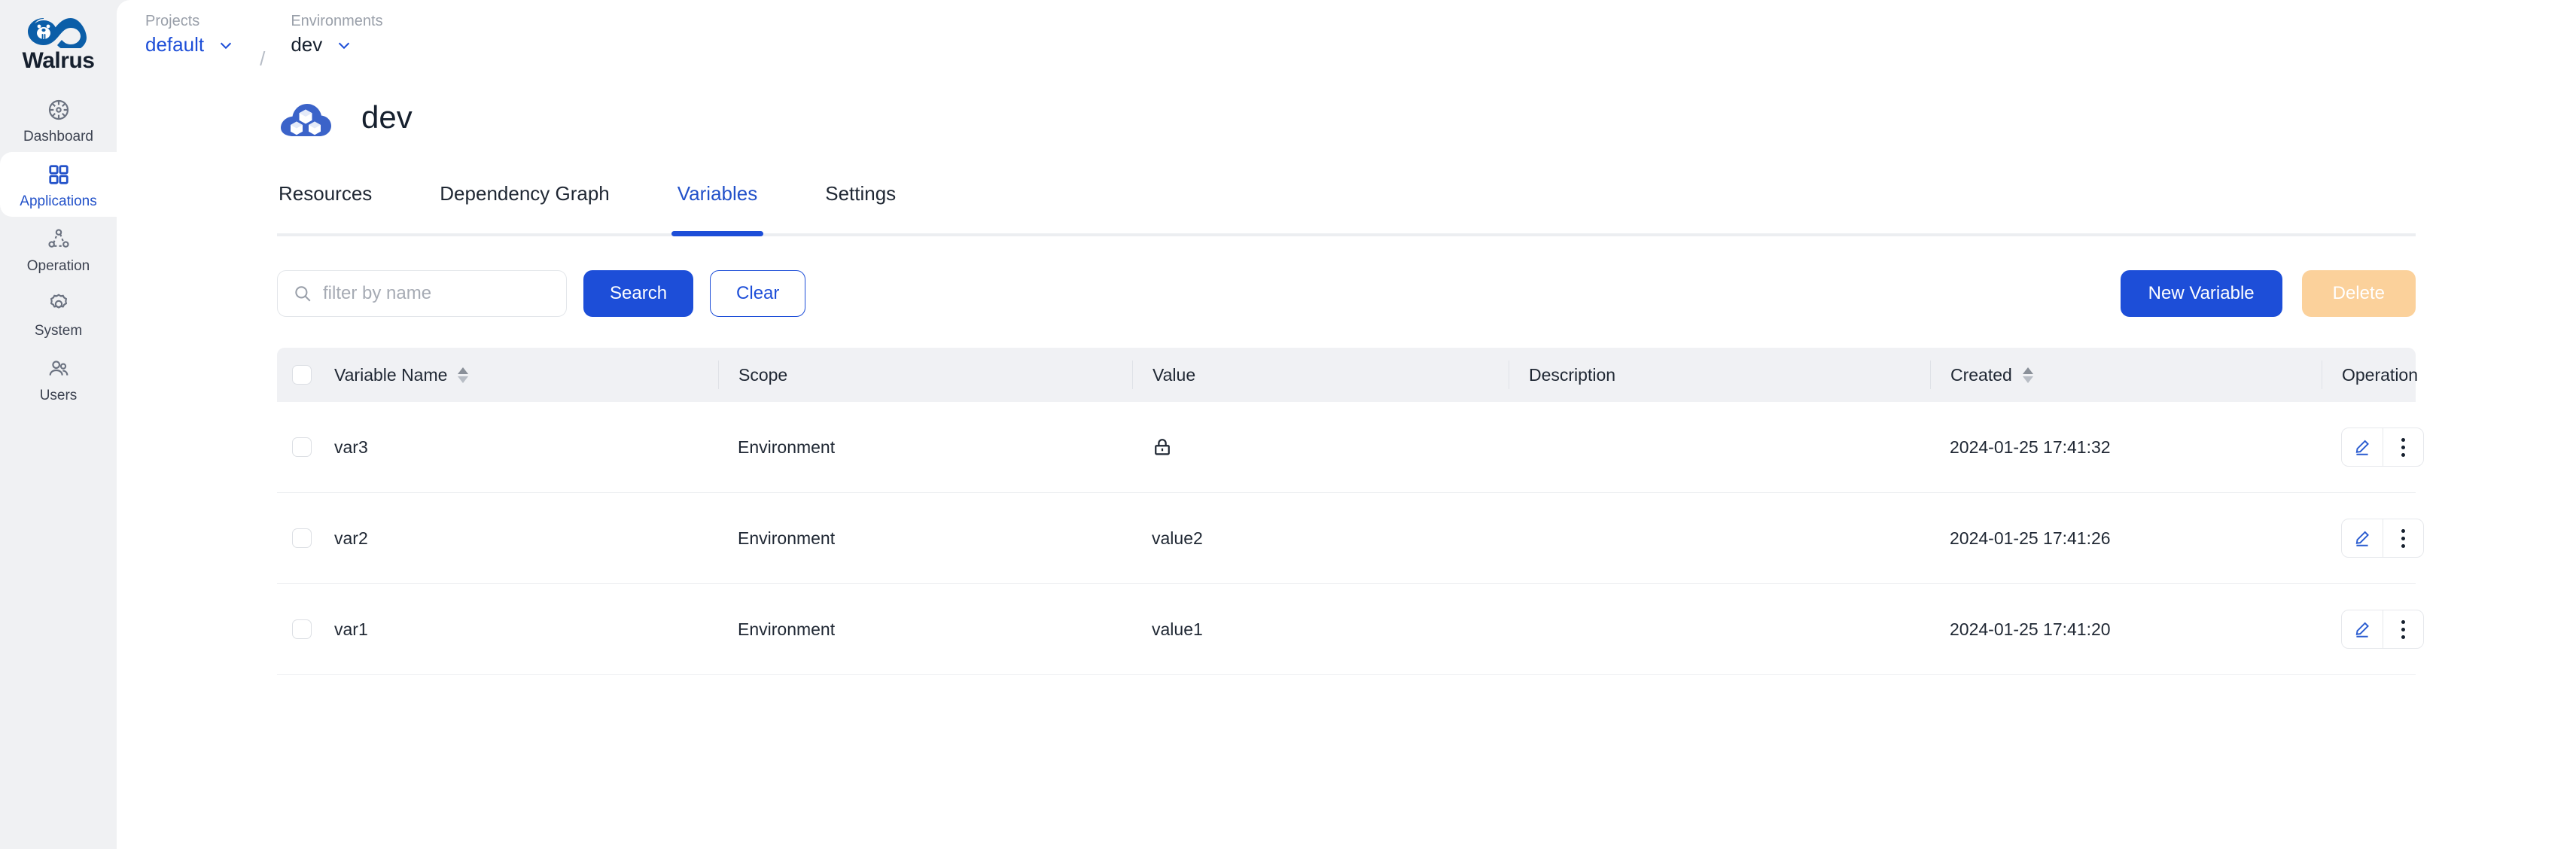 The height and width of the screenshot is (849, 2576). What do you see at coordinates (2381, 374) in the screenshot?
I see `column-header-label: Operation` at bounding box center [2381, 374].